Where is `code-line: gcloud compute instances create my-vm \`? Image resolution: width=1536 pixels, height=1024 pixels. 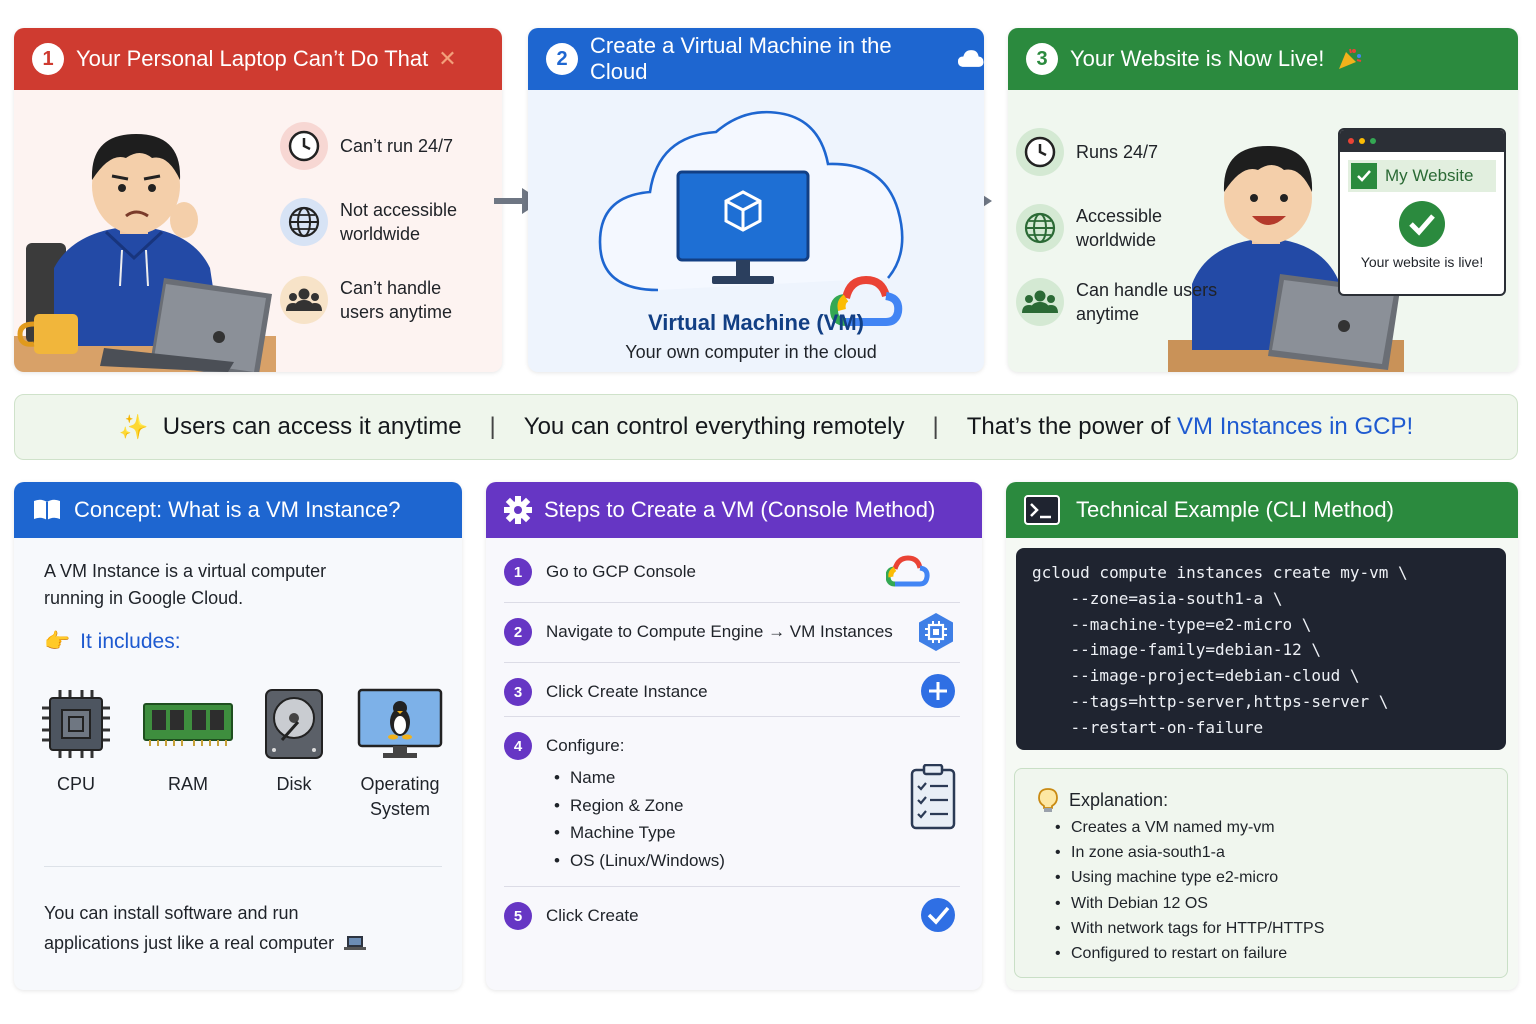 code-line: gcloud compute instances create my-vm \ is located at coordinates (1220, 572).